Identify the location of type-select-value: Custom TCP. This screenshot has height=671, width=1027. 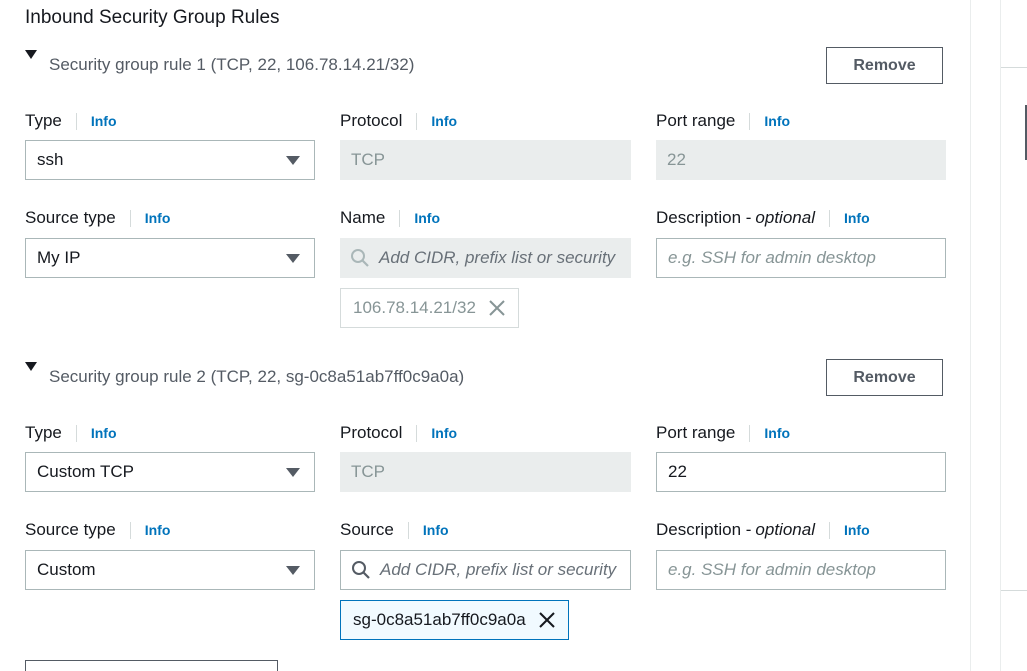
(85, 471).